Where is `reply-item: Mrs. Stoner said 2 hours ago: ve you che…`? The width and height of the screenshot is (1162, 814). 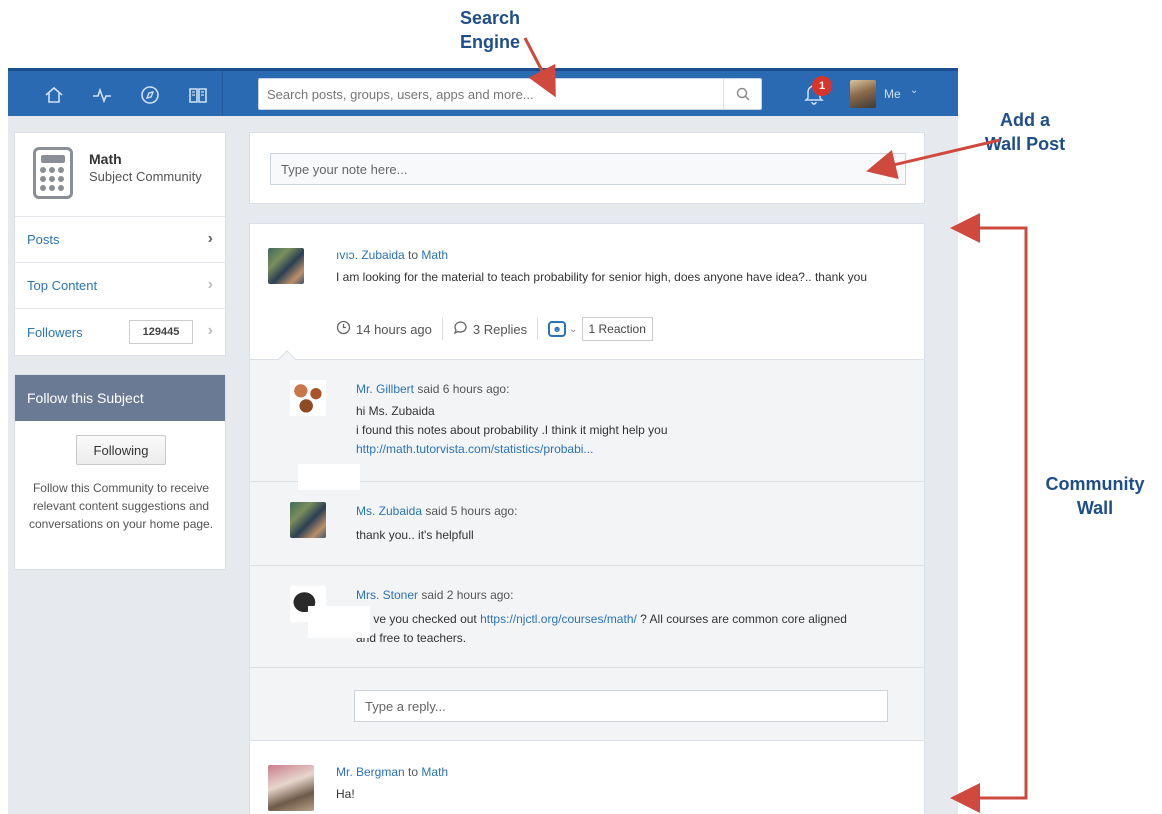
reply-item: Mrs. Stoner said 2 hours ago: ve you che… is located at coordinates (587, 617).